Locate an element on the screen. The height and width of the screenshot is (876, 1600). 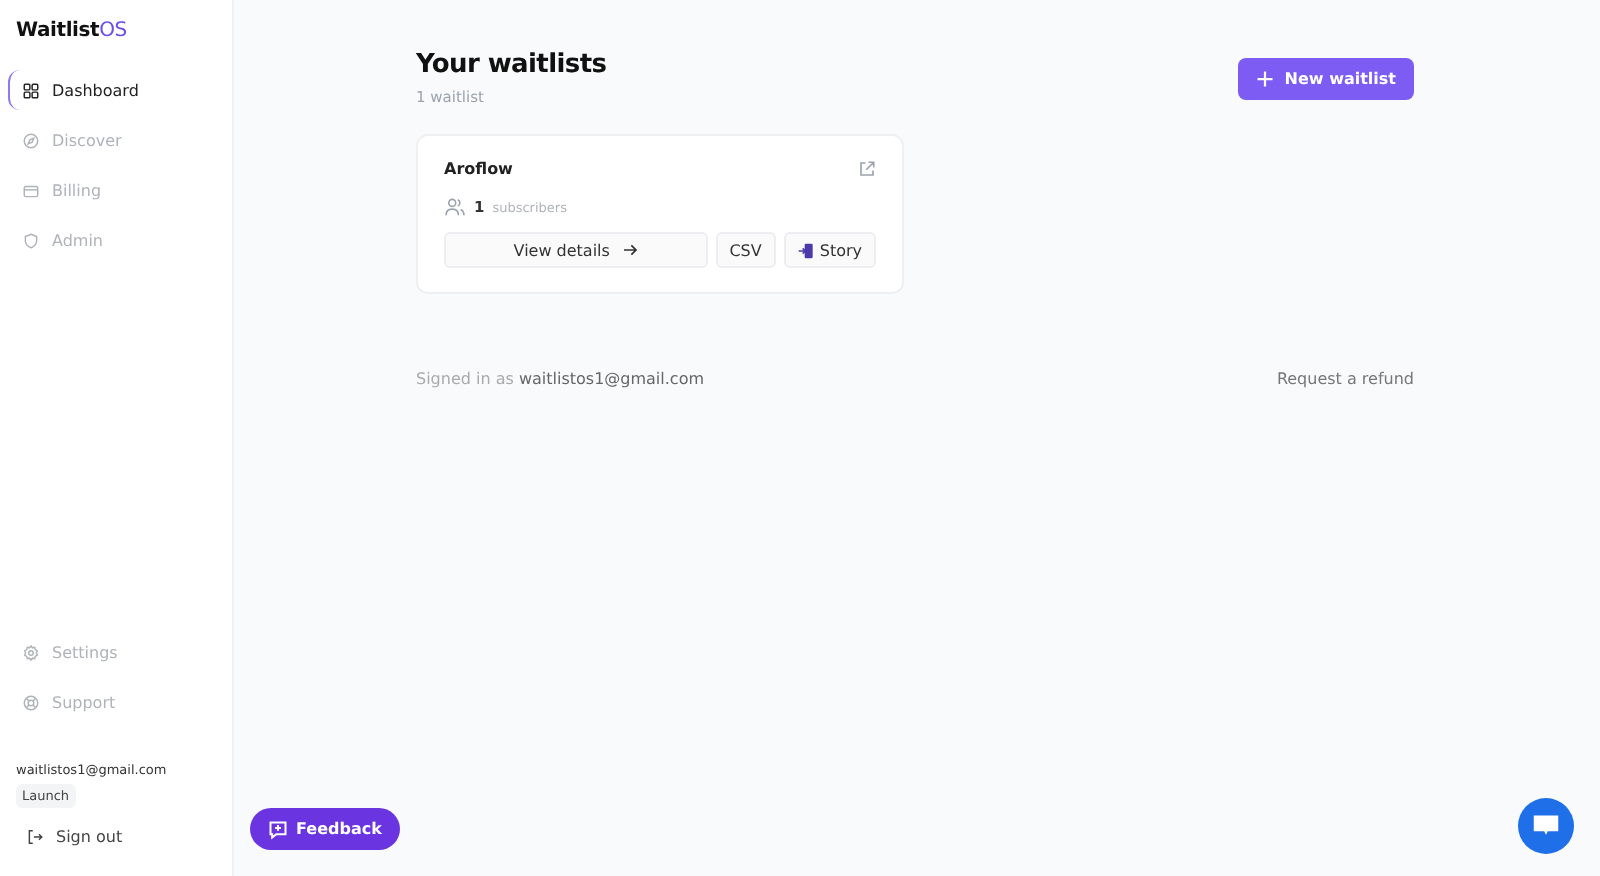
view-details-button: View details is located at coordinates (576, 250).